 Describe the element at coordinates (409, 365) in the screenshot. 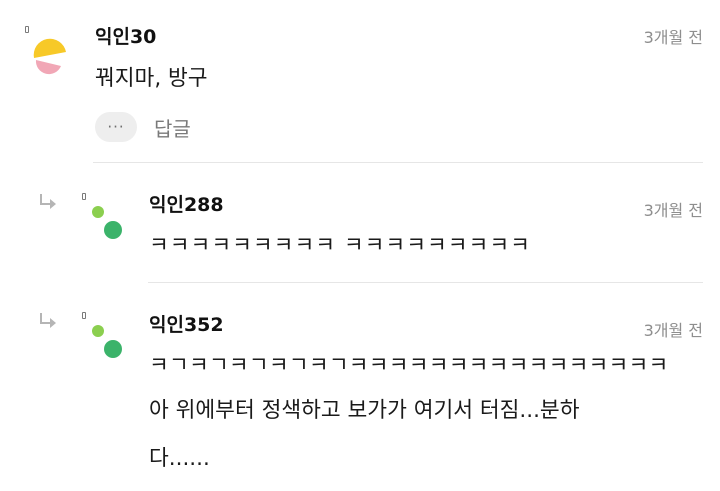

I see `comment-body-line: ㅋㄱㅋㄱㅋㄱㅋㄱㅋㄱㅋㅋㅋㅋㅋㅋㅋㅋㅋㅋㅋㅋㅋㅋㅋㅋ` at that location.